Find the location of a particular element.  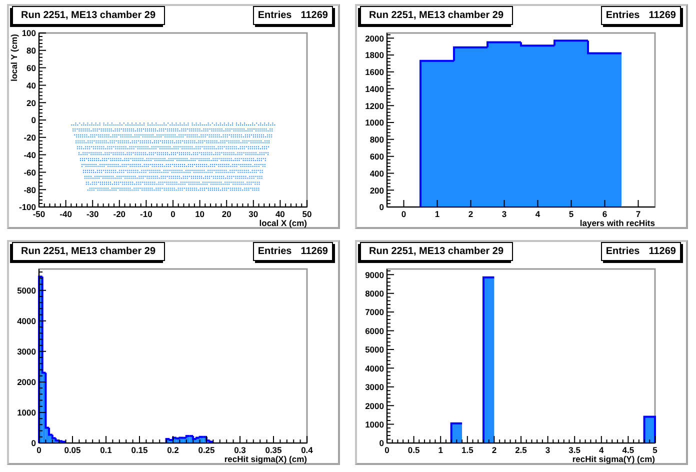

tick-label: 7 is located at coordinates (638, 214).